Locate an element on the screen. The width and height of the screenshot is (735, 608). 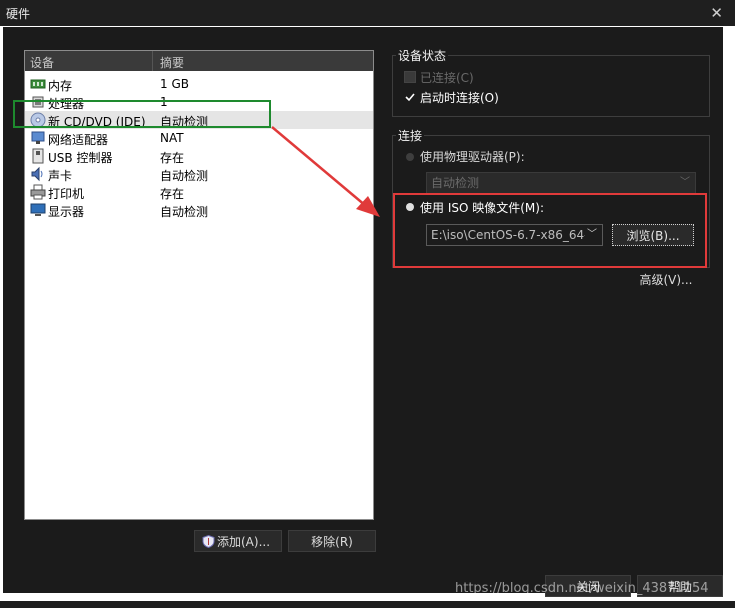
annotation-arrow is located at coordinates (325, 171).